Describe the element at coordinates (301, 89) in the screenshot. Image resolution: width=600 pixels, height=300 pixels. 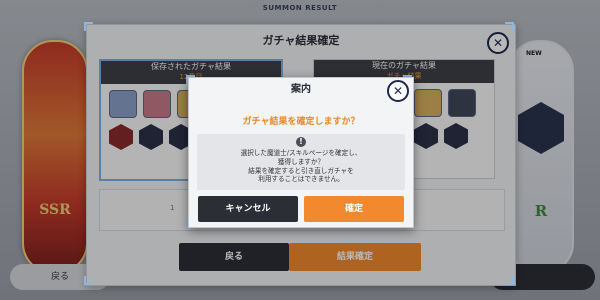
I see `popup-title: 案内` at that location.